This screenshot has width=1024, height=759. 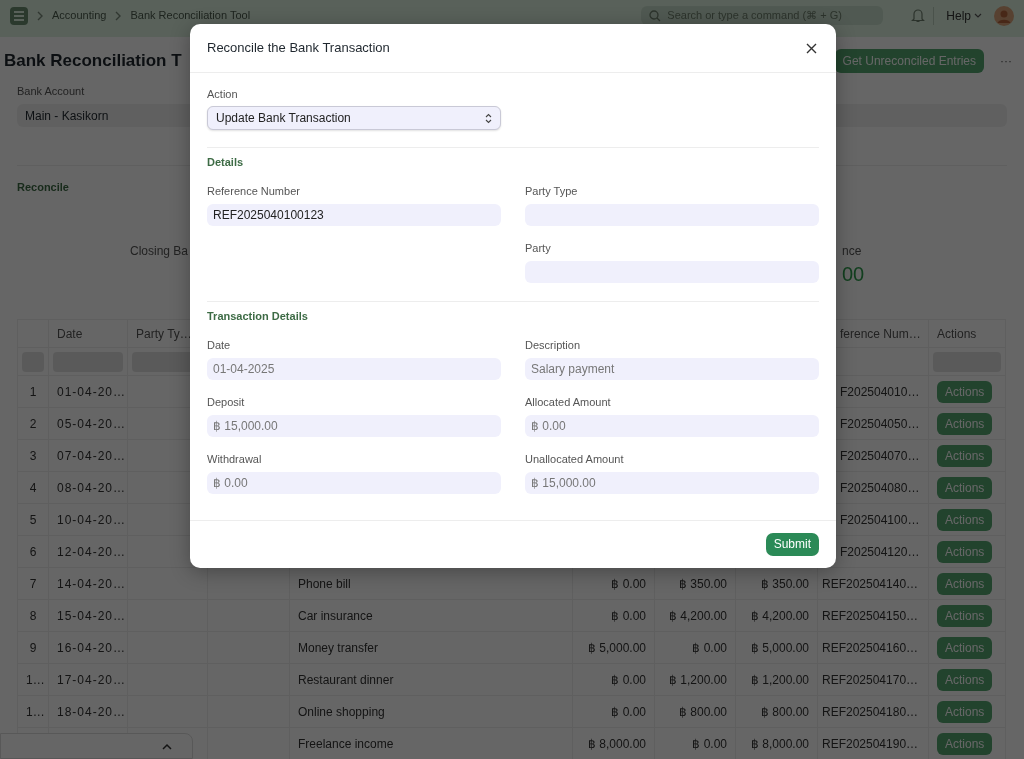 What do you see at coordinates (551, 191) in the screenshot?
I see `field-label: Party Type` at bounding box center [551, 191].